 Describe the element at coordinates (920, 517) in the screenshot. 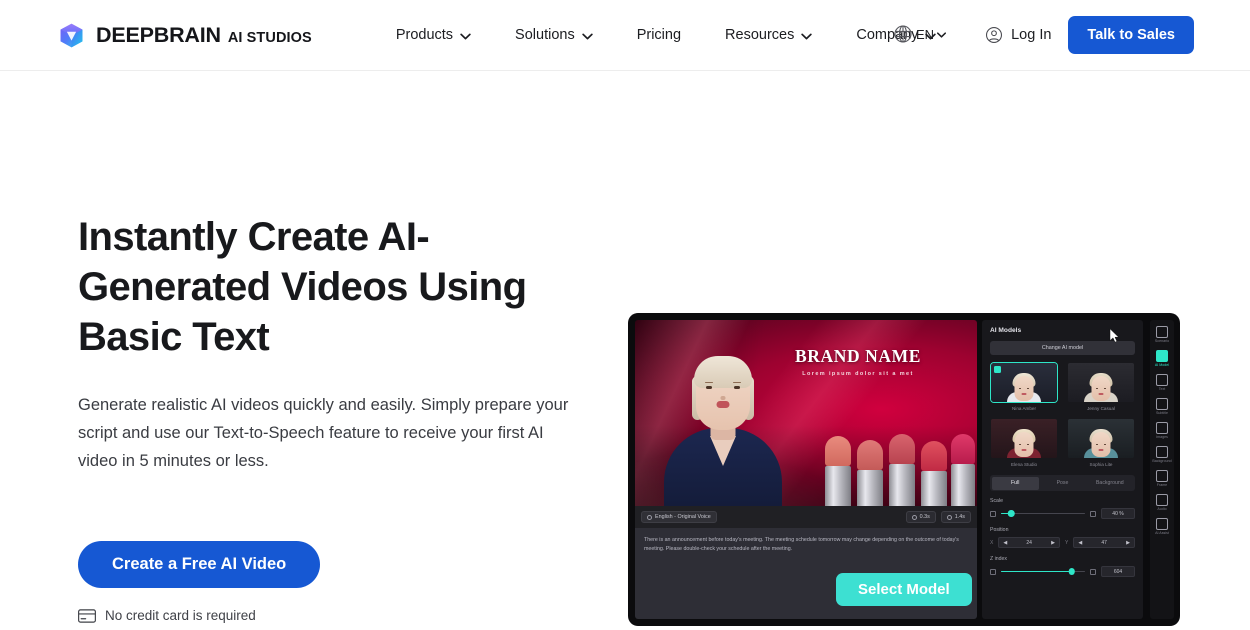

I see `duration-pill: 0.3s` at that location.